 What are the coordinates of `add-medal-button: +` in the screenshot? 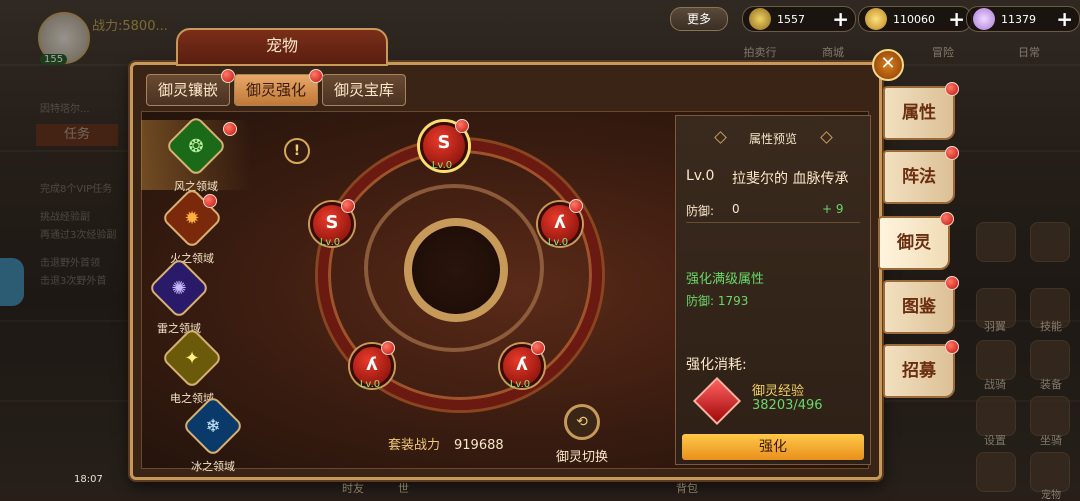 It's located at (840, 19).